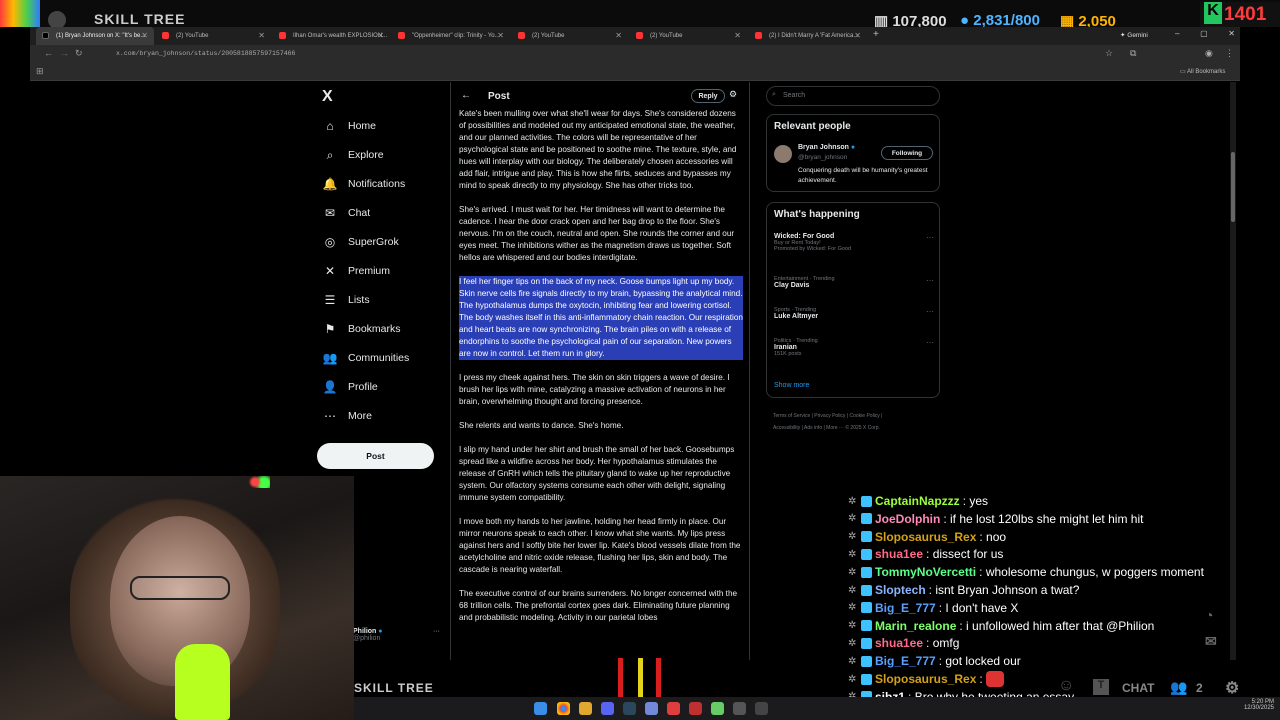  What do you see at coordinates (360, 242) in the screenshot?
I see `nav-item-supergrok: ◎ SuperGrok` at bounding box center [360, 242].